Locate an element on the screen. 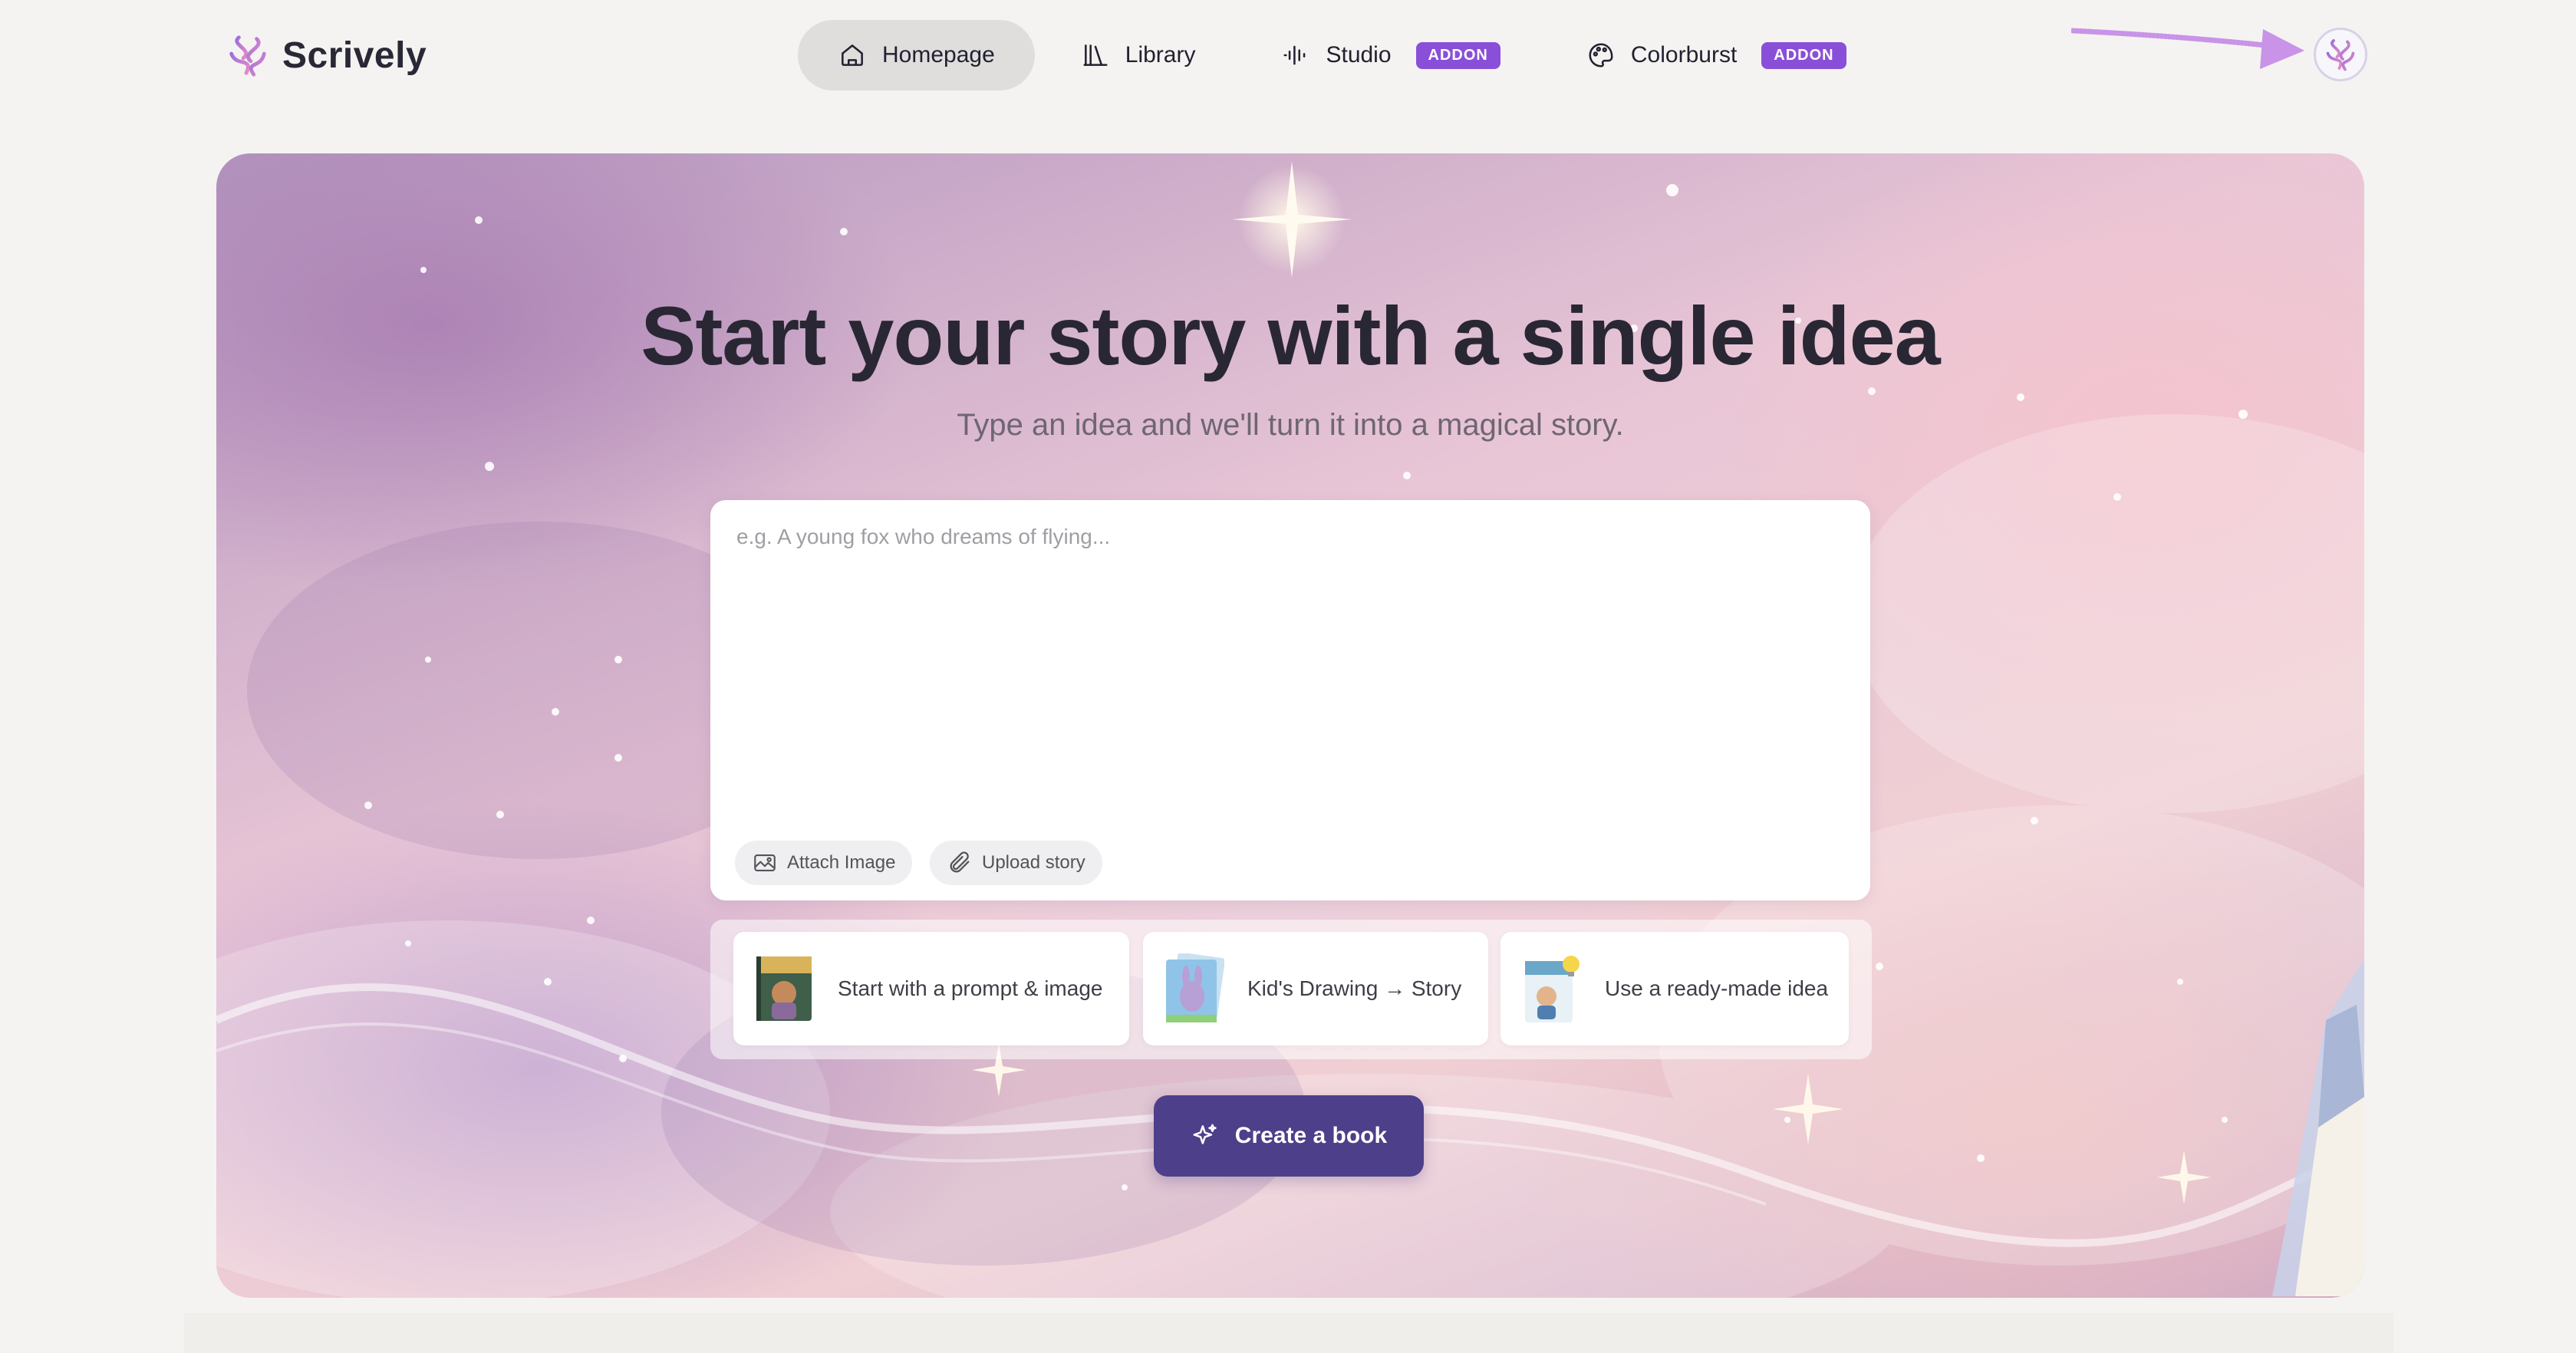 This screenshot has width=2576, height=1353. audio-wave-icon is located at coordinates (1294, 55).